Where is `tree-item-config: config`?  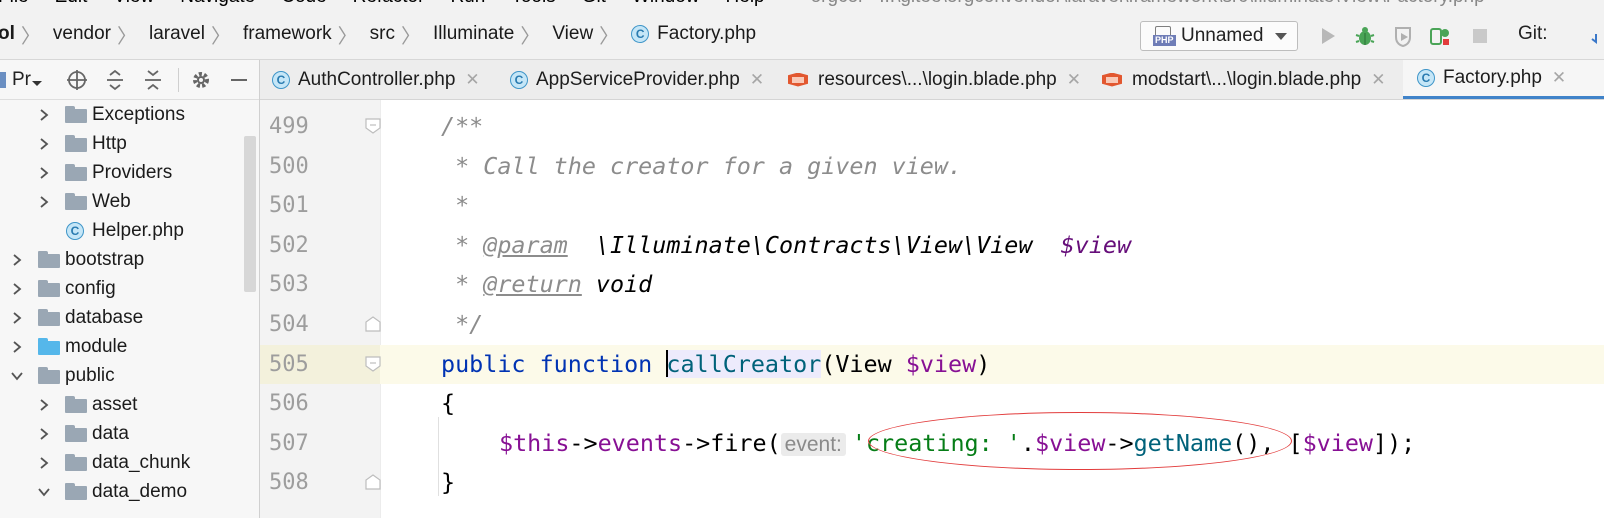 tree-item-config: config is located at coordinates (129, 288).